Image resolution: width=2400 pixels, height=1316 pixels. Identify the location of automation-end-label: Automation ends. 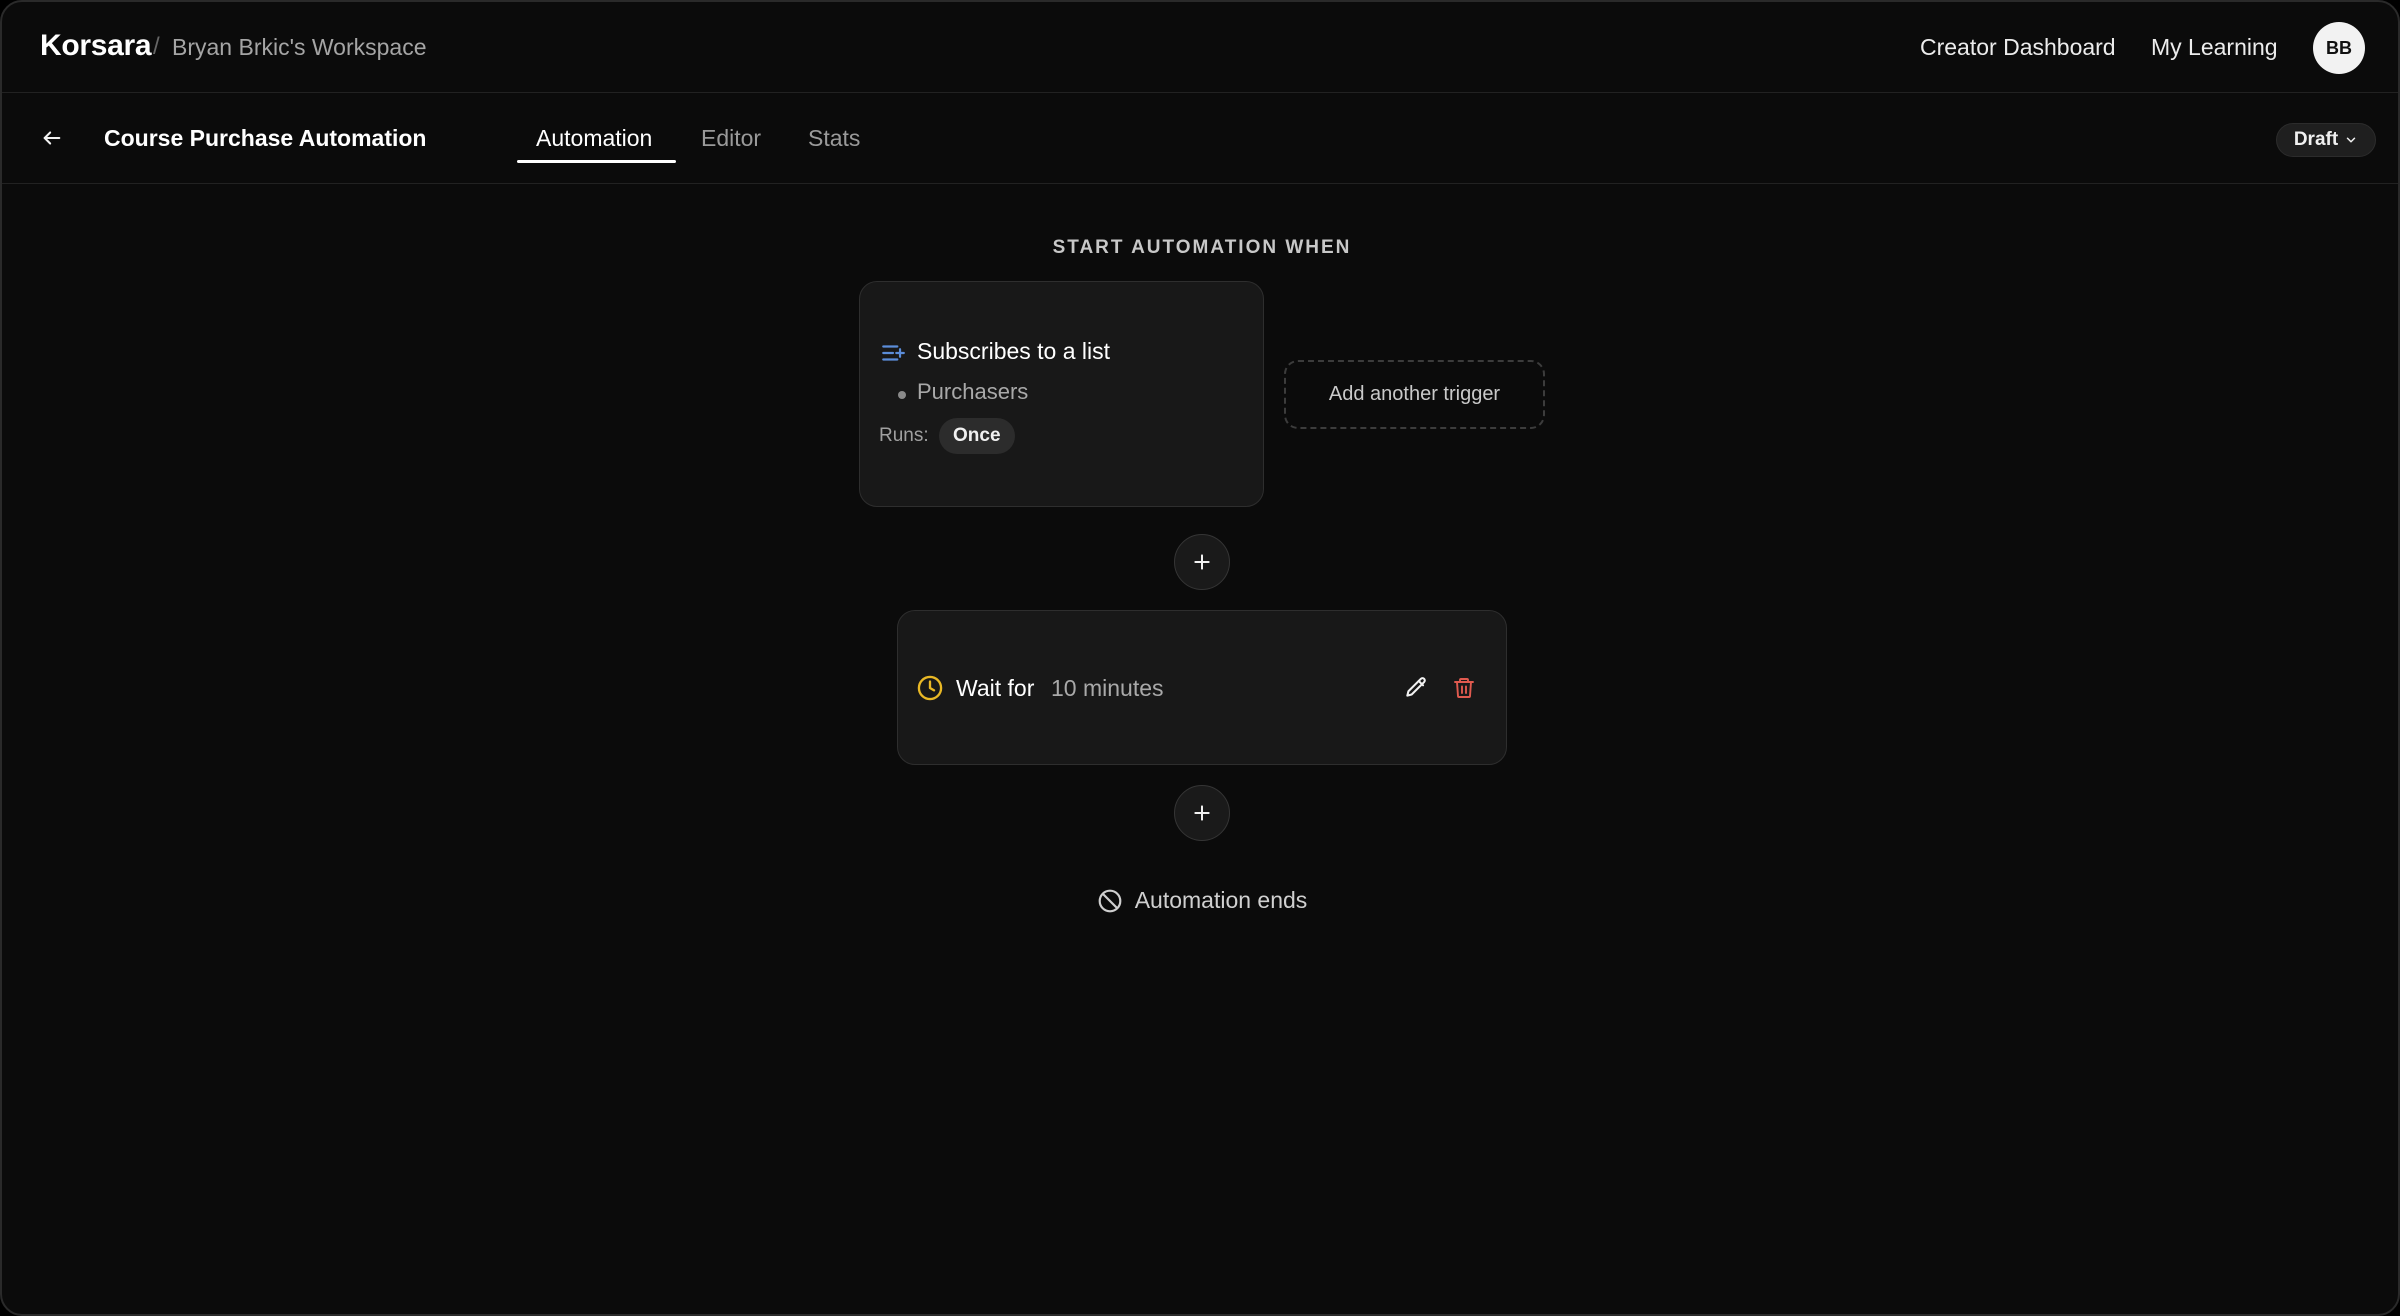
(1221, 900).